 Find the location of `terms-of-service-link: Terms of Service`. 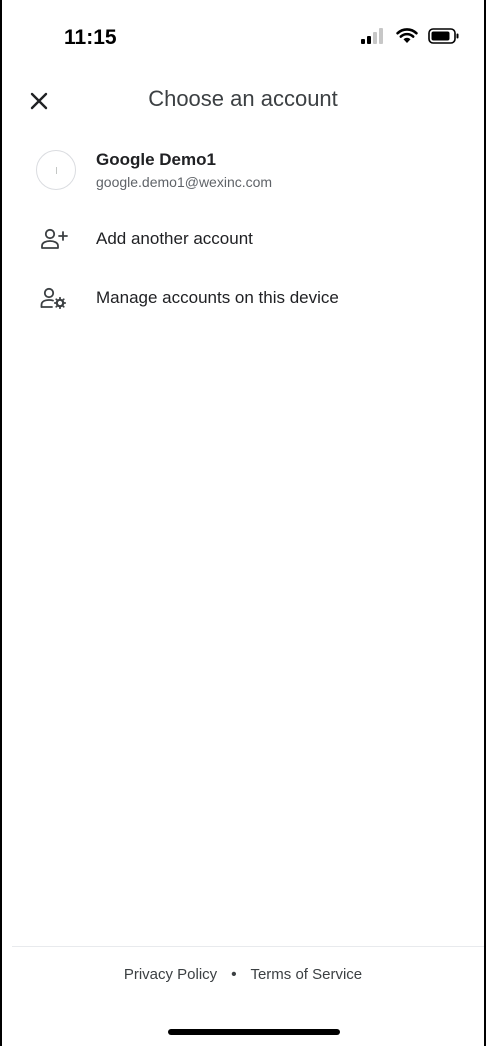

terms-of-service-link: Terms of Service is located at coordinates (306, 974).